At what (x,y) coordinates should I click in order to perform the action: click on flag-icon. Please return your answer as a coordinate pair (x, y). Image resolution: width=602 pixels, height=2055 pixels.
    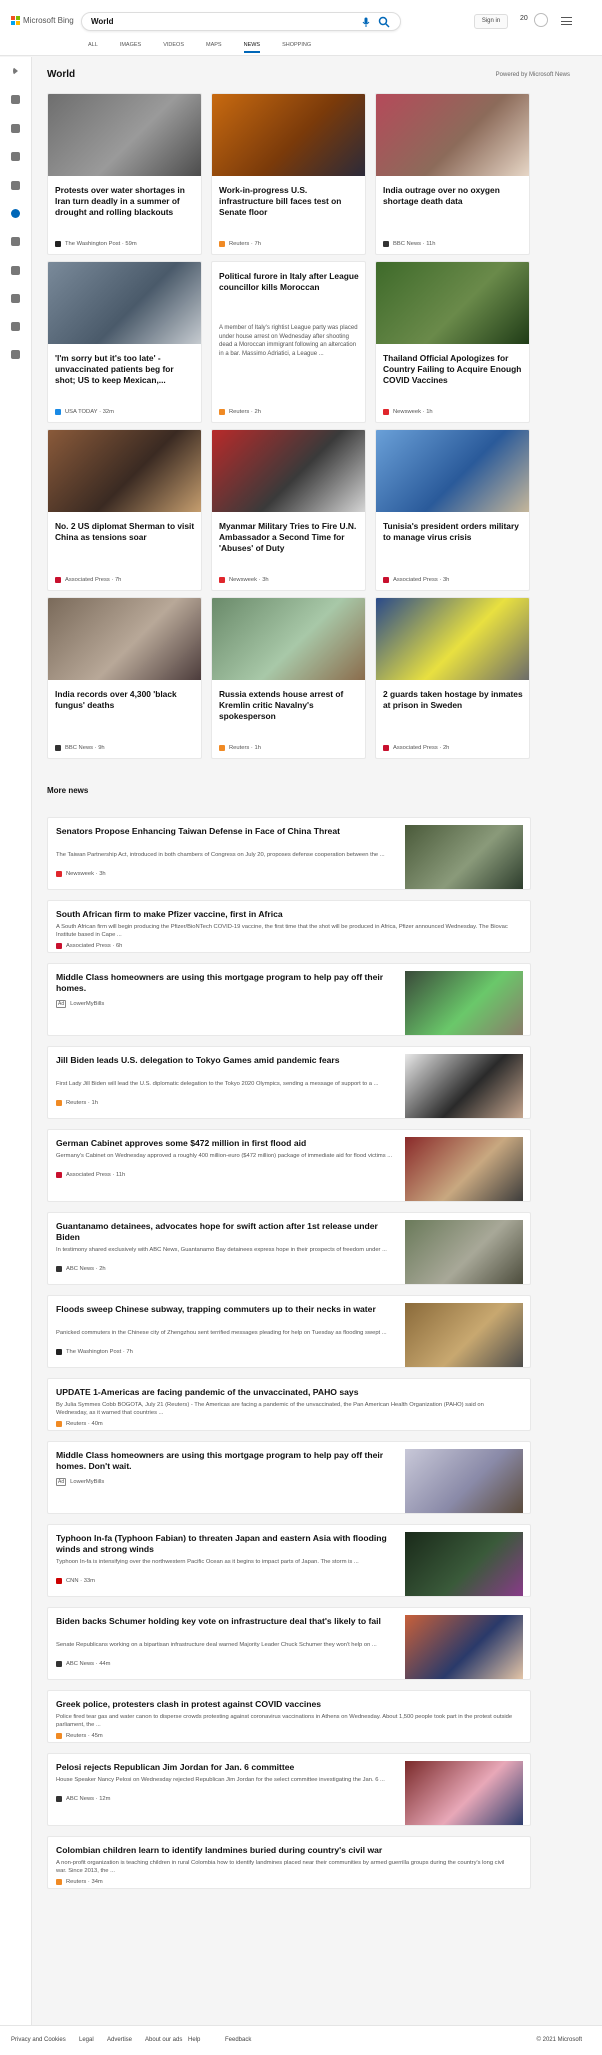
    Looking at the image, I should click on (15, 156).